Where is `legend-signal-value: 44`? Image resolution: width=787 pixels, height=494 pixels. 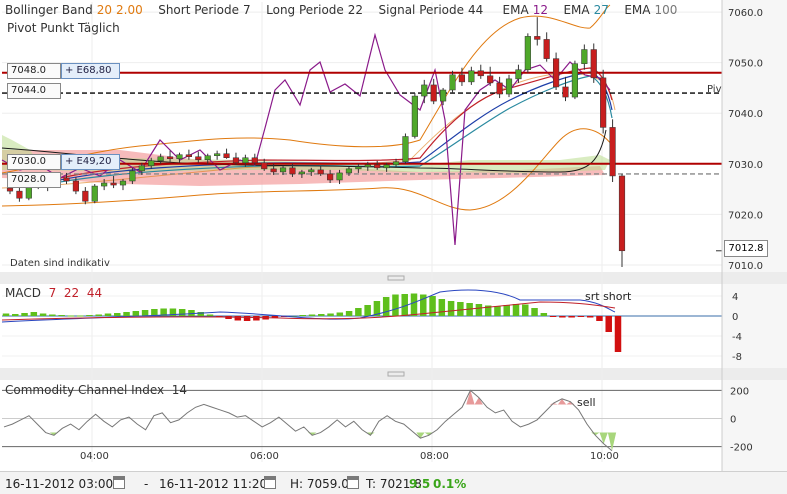
legend-signal-value: 44 is located at coordinates (476, 10).